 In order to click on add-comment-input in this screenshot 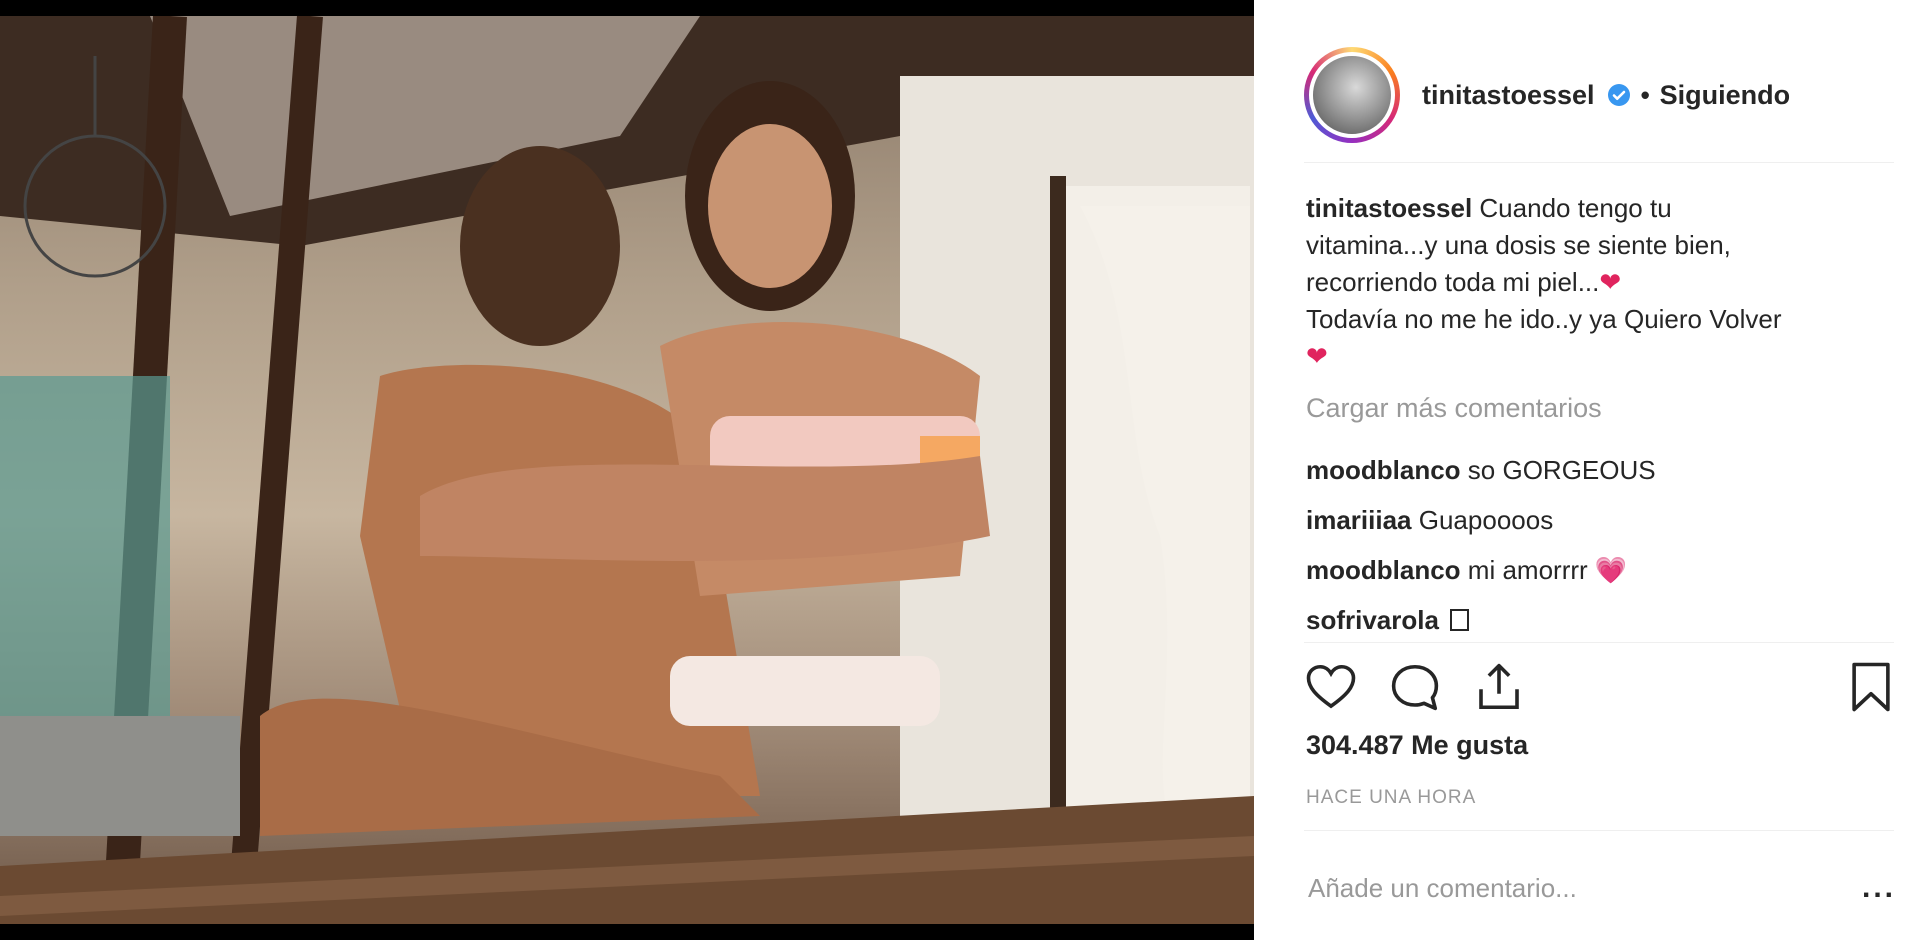, I will do `click(1558, 888)`.